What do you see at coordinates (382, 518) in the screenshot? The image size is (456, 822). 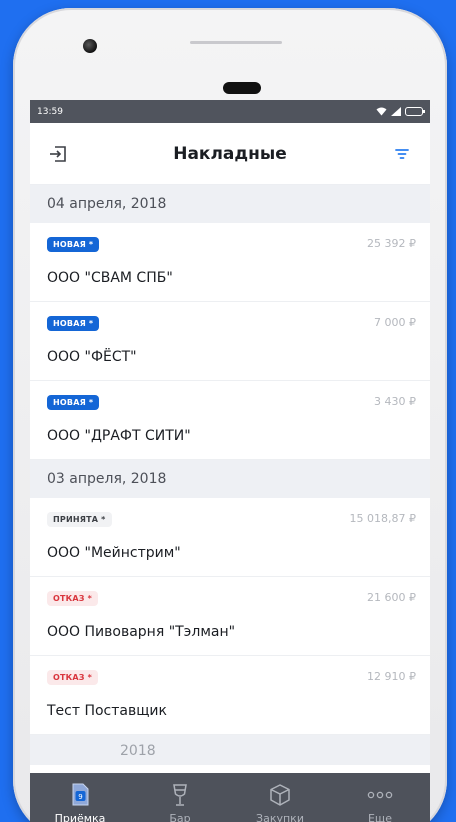 I see `invoice-amount: 15 018,87 ₽` at bounding box center [382, 518].